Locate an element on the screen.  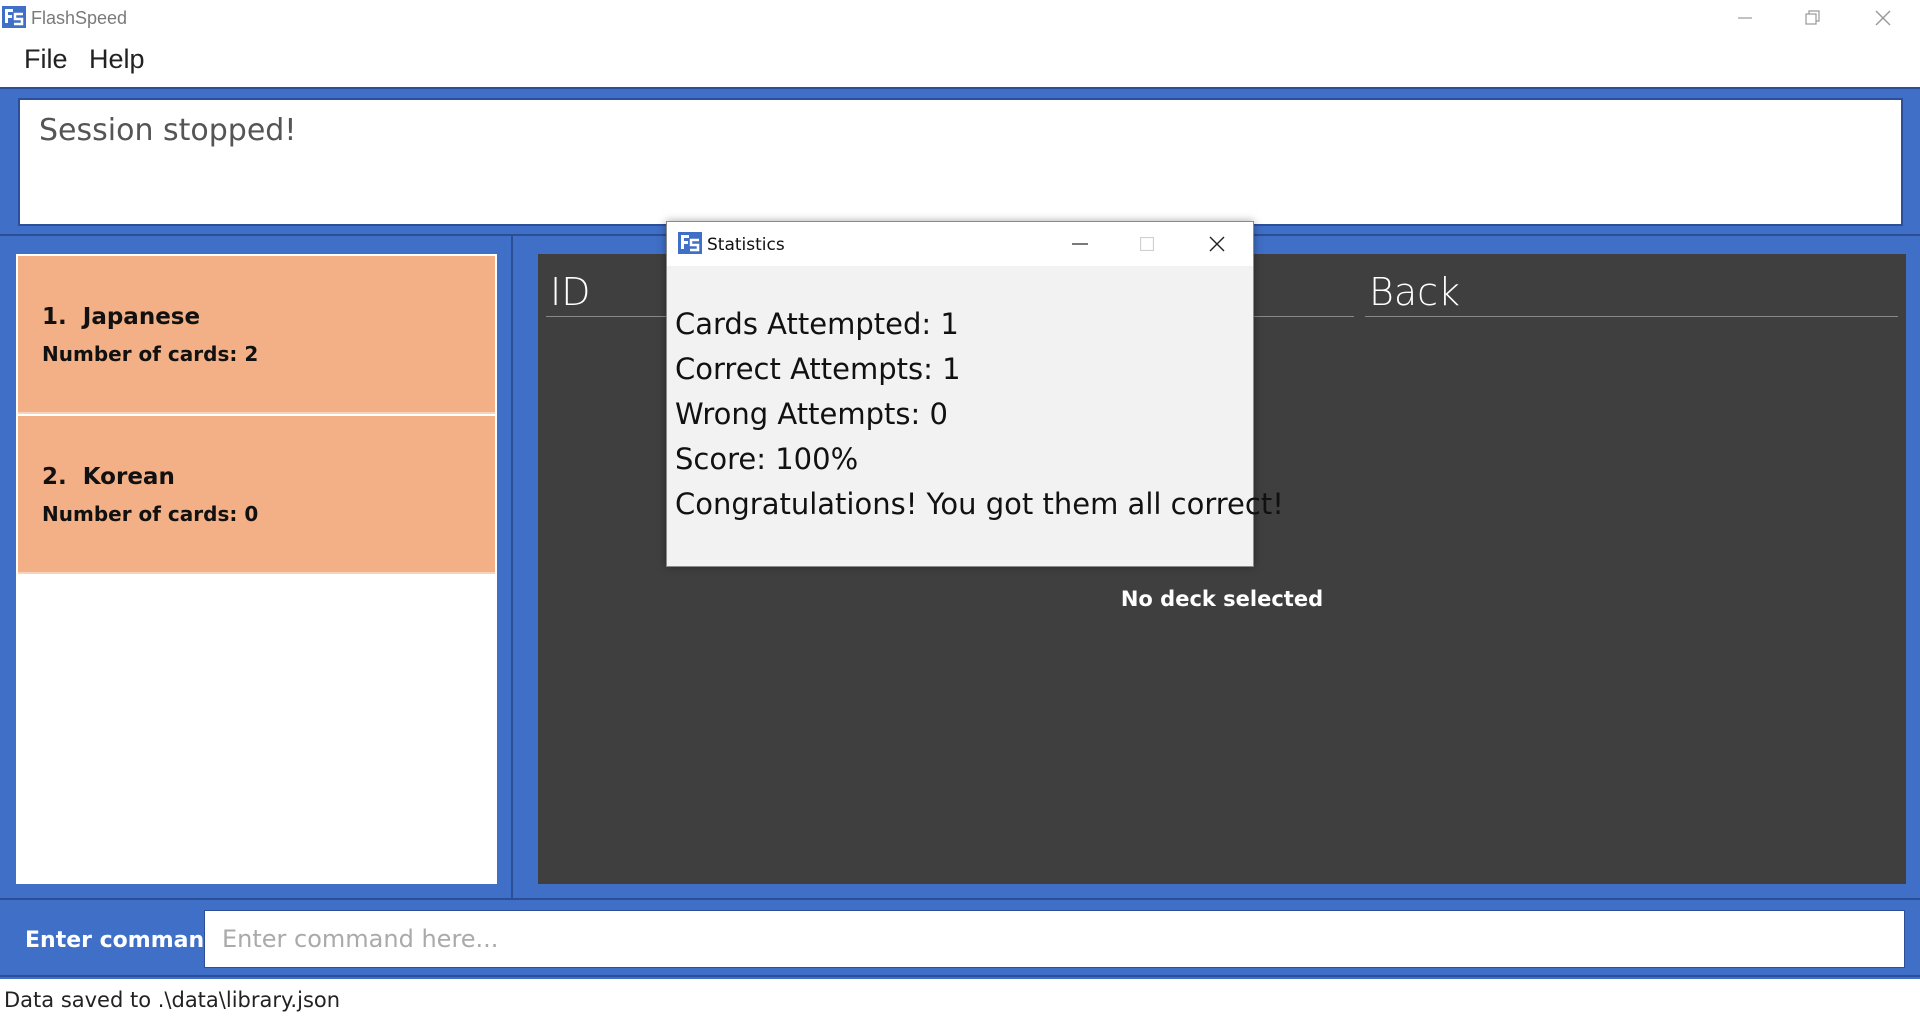
column-header-id: ID is located at coordinates (570, 292).